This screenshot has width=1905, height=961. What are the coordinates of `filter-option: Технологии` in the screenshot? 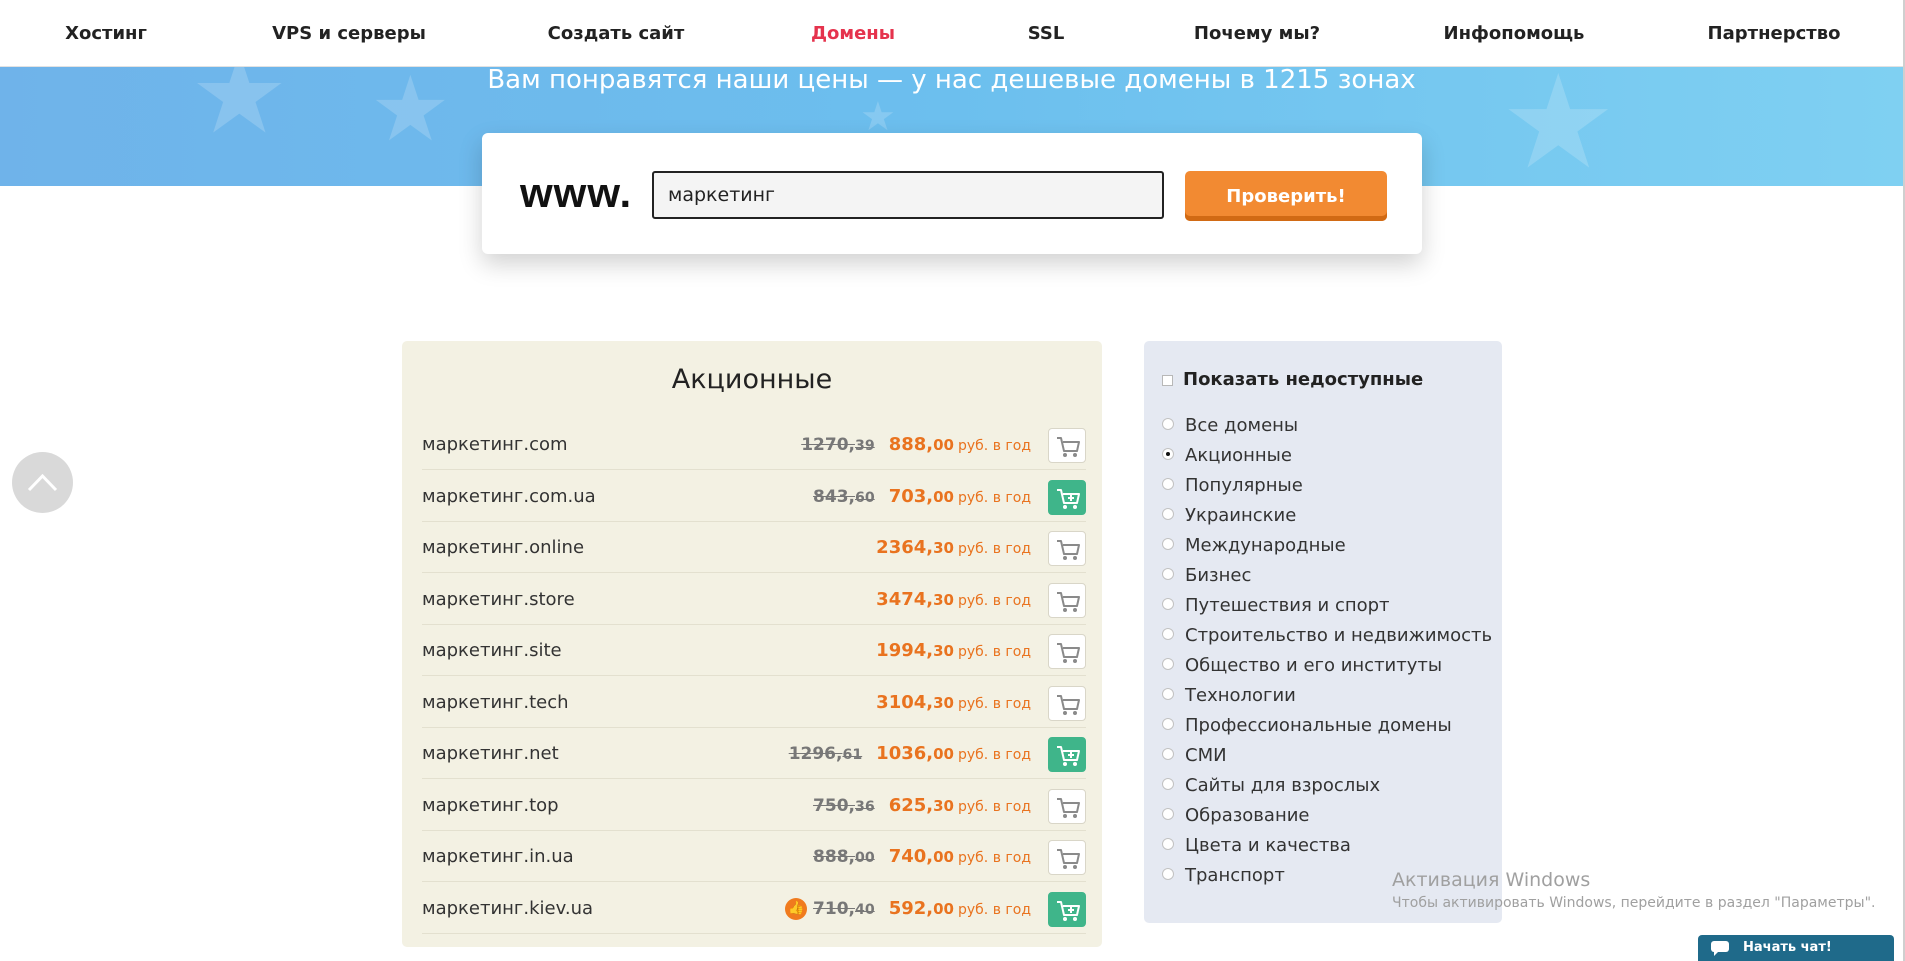 It's located at (1229, 695).